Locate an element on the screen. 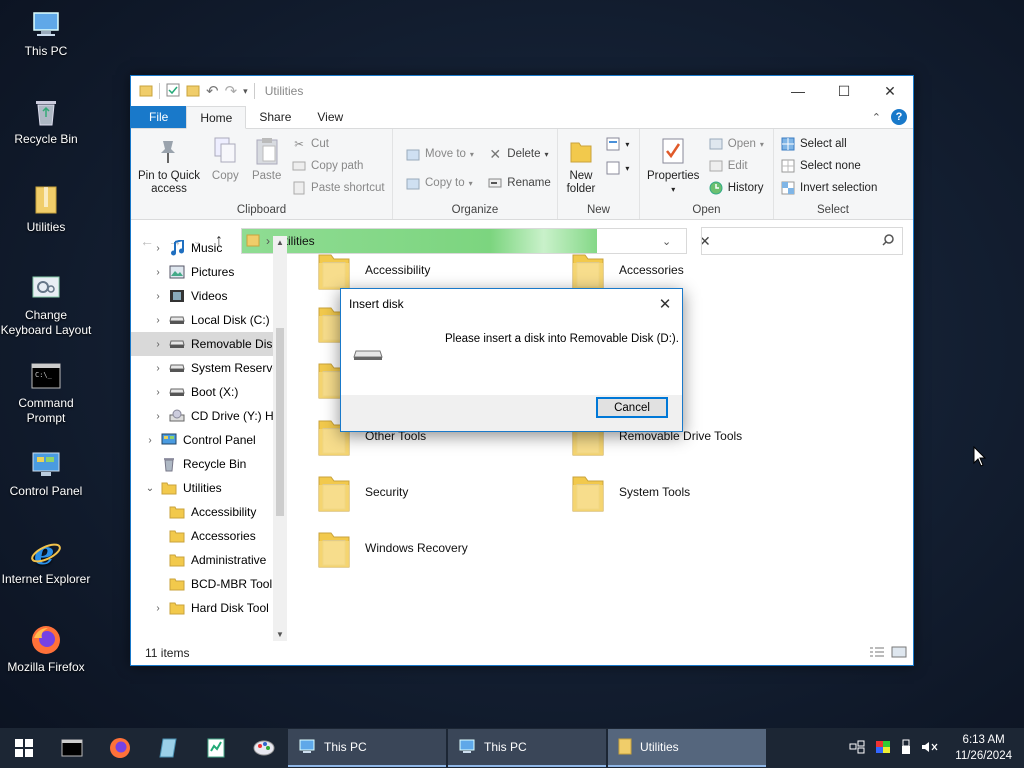  app-taskbar-icon is located at coordinates (168, 748).